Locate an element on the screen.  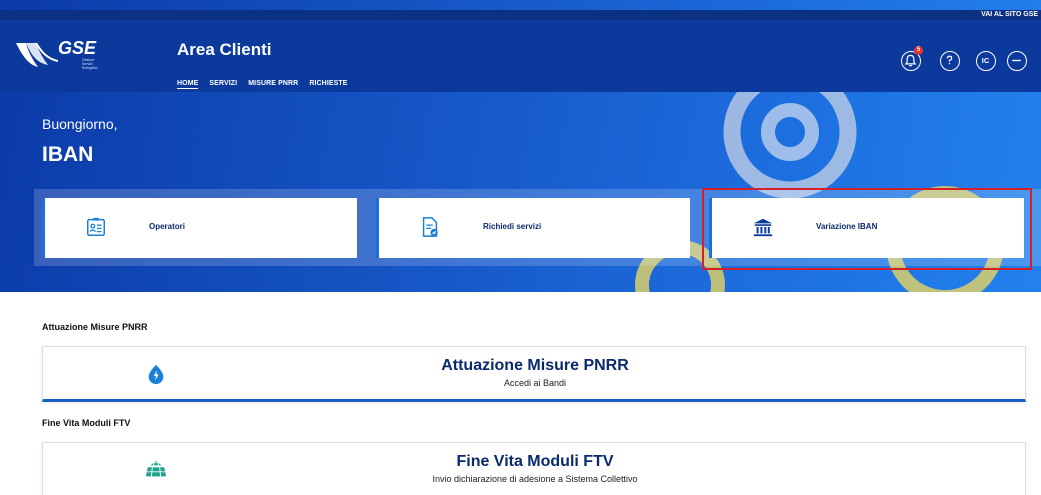
card-richiedi-servizi-label: Richiedi servizi is located at coordinates (512, 226).